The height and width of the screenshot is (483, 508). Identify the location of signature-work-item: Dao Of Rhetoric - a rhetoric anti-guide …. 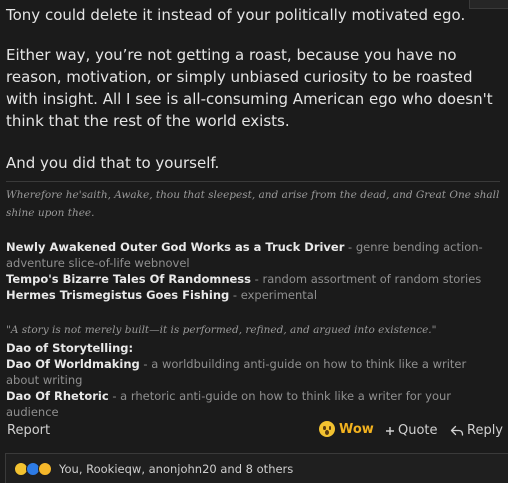
(254, 404).